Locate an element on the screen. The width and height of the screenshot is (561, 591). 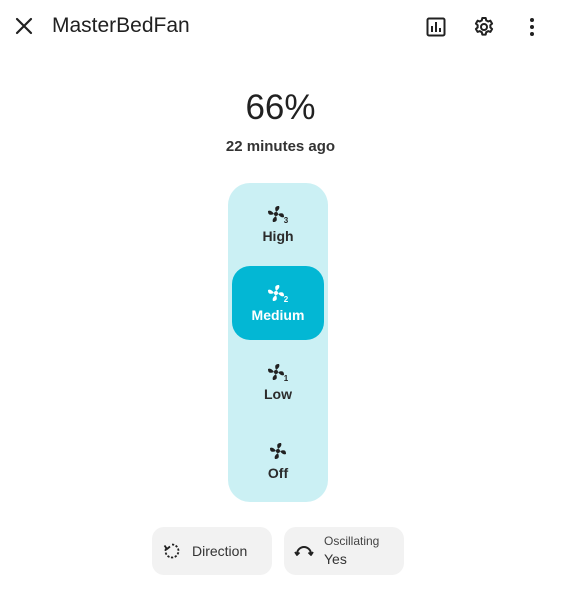
history-button is located at coordinates (436, 27).